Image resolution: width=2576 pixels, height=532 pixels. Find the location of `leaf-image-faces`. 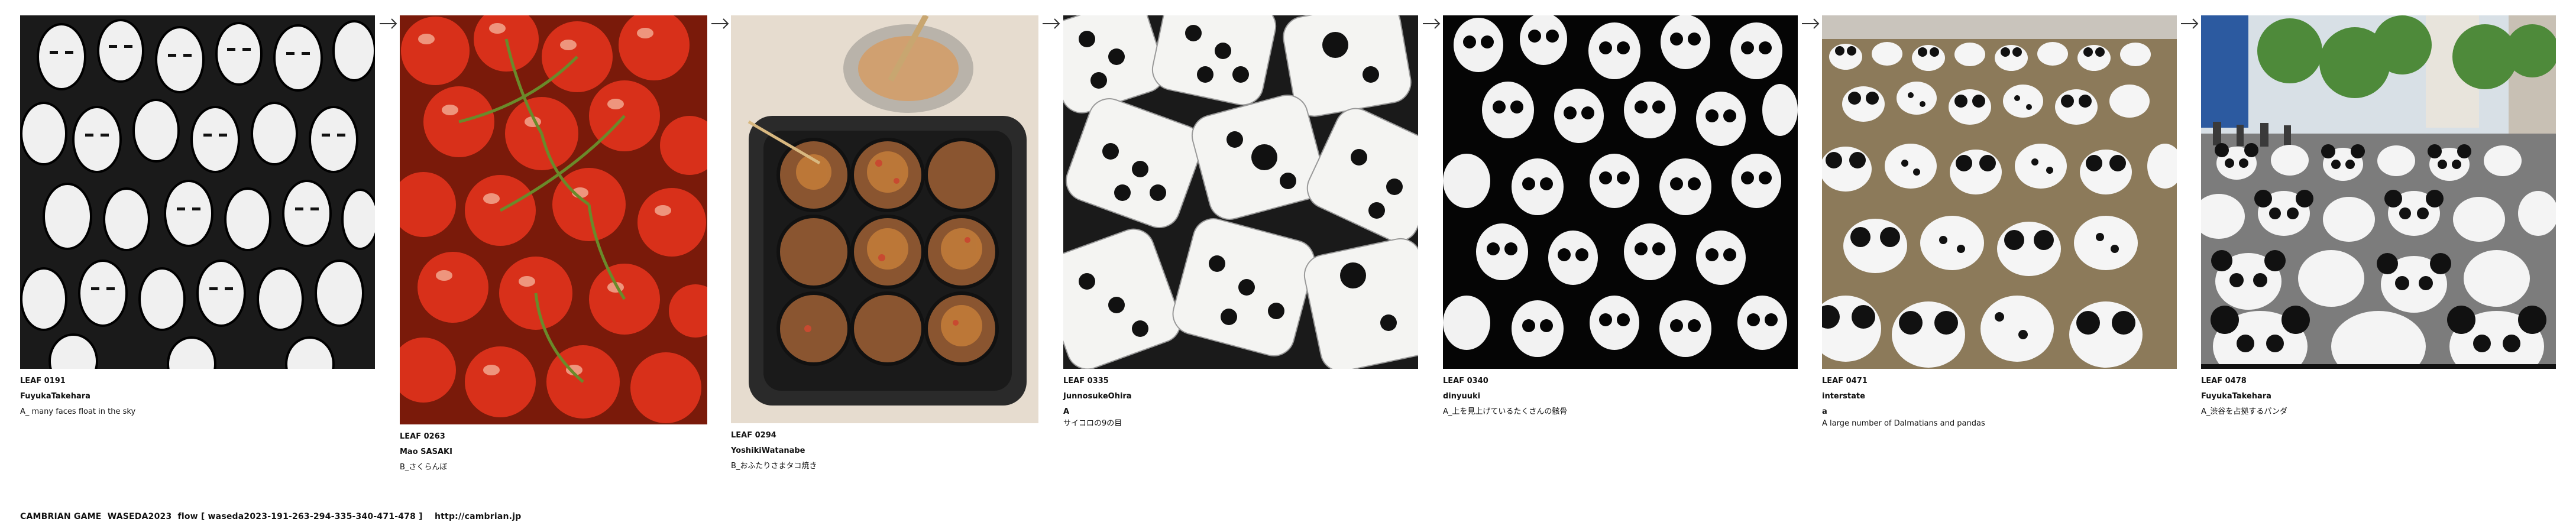

leaf-image-faces is located at coordinates (197, 192).